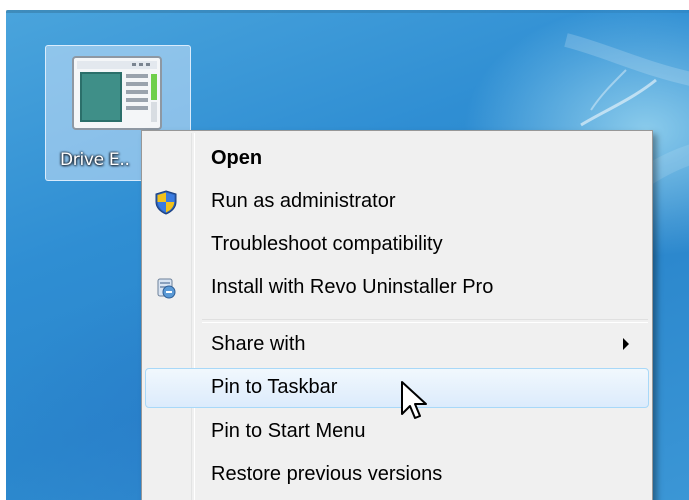 The image size is (689, 500). What do you see at coordinates (288, 431) in the screenshot?
I see `menu-item-label: Pin to Start Menu` at bounding box center [288, 431].